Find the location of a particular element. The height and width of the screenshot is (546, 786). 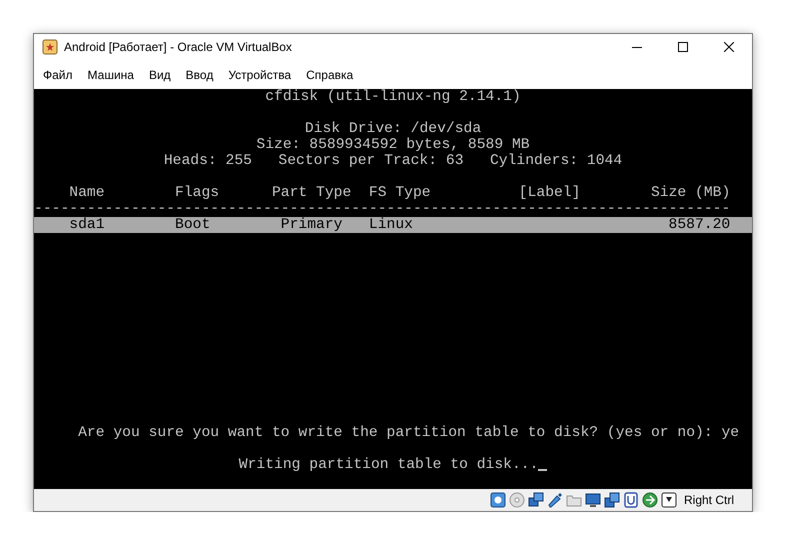

menu-item: Справка is located at coordinates (330, 74).